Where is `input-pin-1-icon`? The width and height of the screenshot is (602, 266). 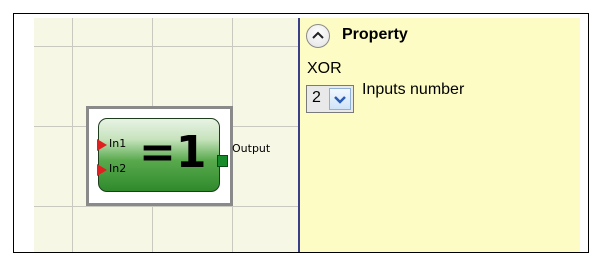
input-pin-1-icon is located at coordinates (102, 145).